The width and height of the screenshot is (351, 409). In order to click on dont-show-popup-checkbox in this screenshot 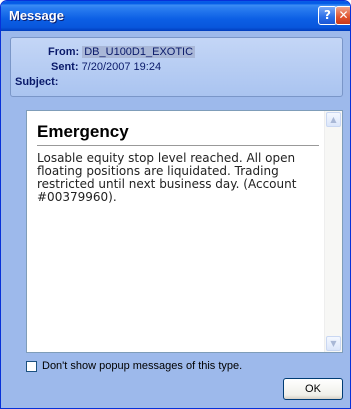, I will do `click(31, 366)`.